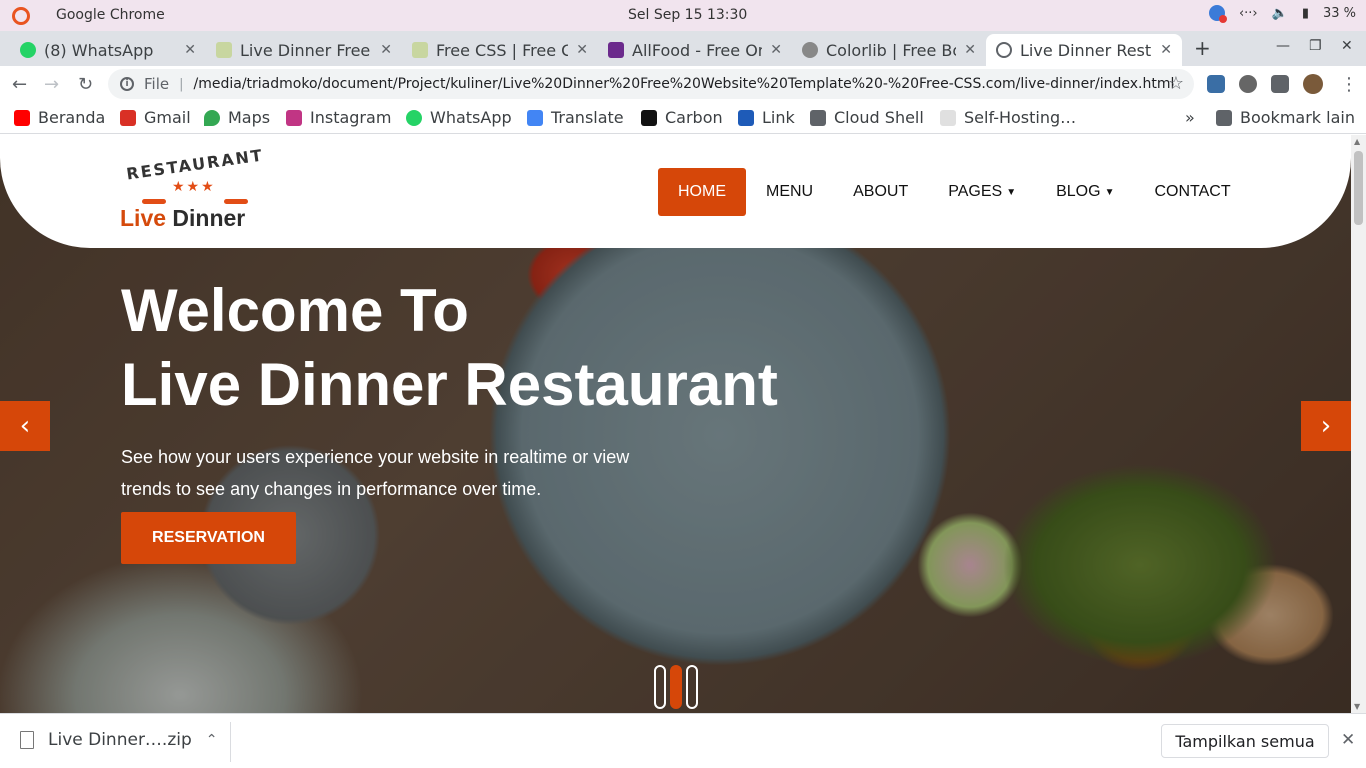  Describe the element at coordinates (157, 84) in the screenshot. I see `scheme-label: File` at that location.